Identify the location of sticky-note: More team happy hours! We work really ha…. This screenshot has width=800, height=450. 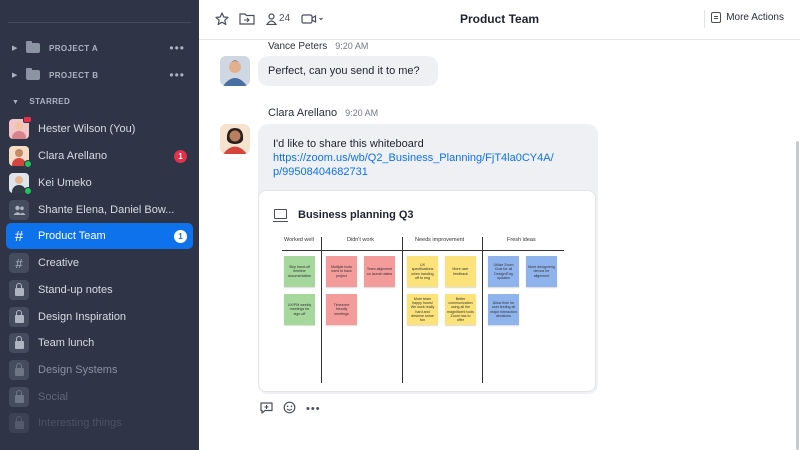
(422, 309).